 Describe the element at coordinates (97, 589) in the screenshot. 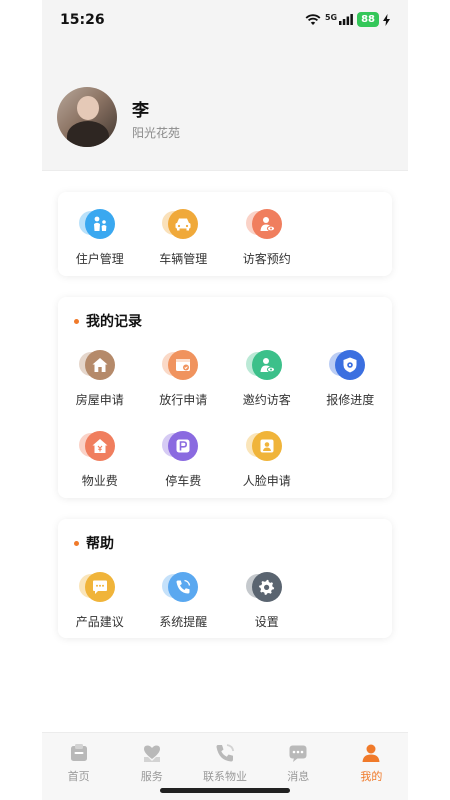

I see `feedback-icon` at that location.